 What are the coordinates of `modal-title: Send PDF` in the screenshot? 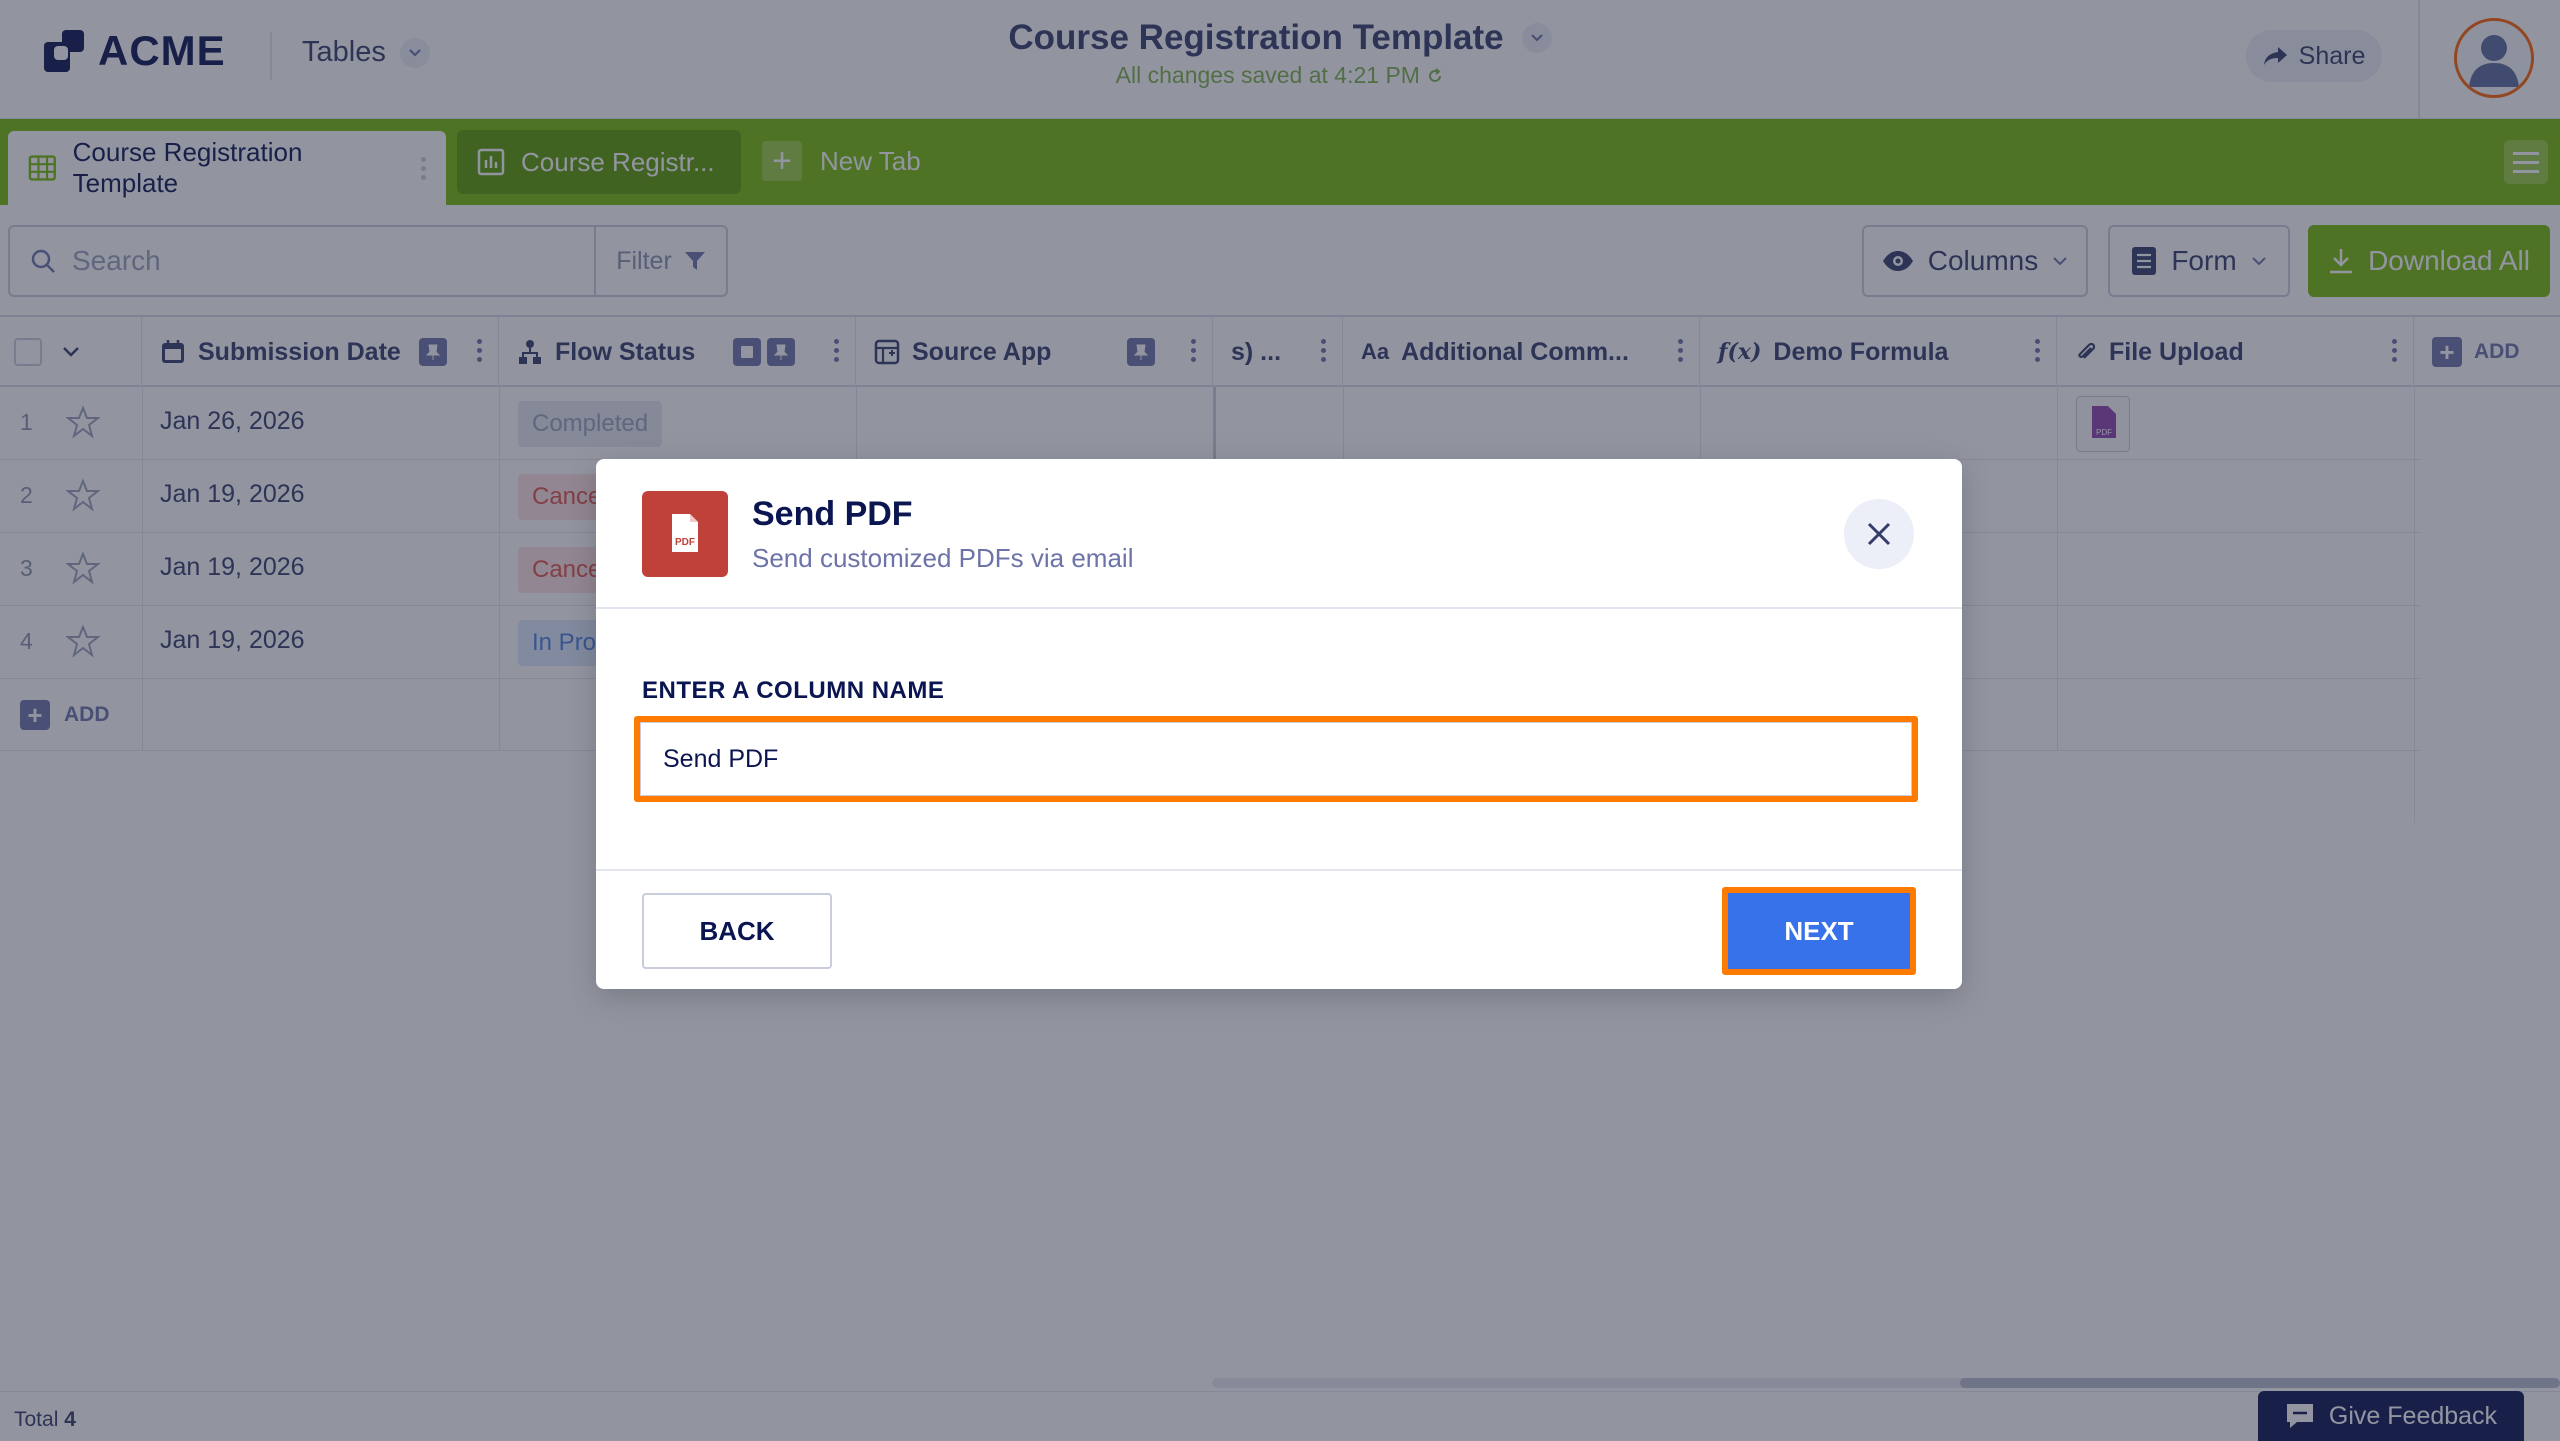 It's located at (832, 514).